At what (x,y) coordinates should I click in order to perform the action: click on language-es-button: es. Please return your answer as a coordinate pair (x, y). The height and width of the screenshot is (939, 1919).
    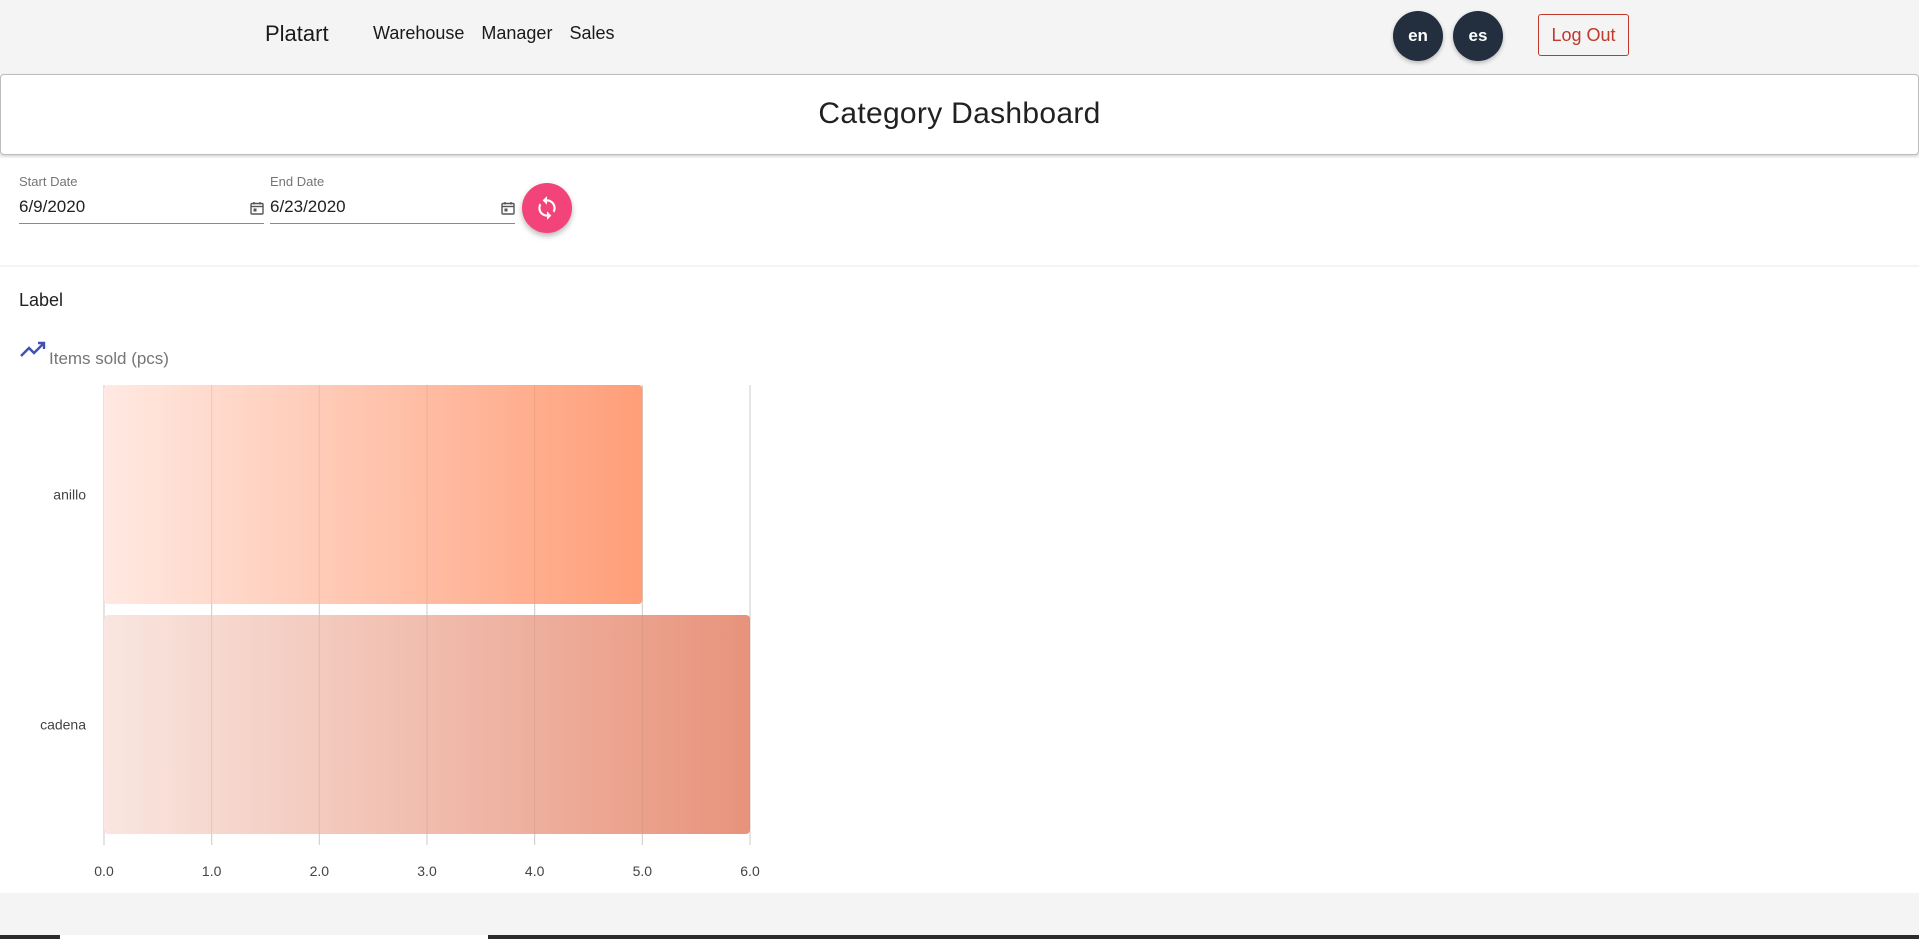
    Looking at the image, I should click on (1478, 36).